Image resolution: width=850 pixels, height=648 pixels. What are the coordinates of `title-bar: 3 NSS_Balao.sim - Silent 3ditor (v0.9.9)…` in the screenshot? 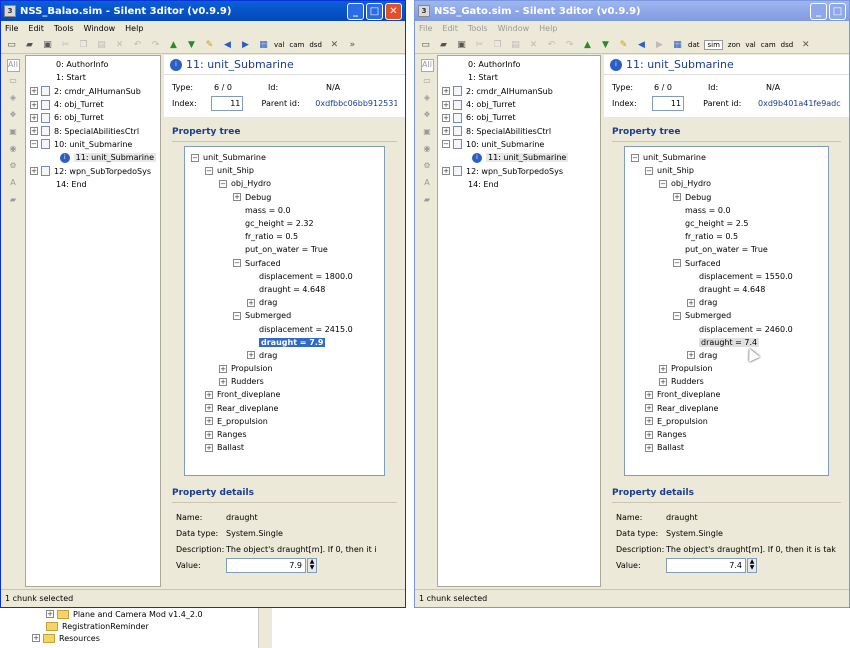 It's located at (203, 11).